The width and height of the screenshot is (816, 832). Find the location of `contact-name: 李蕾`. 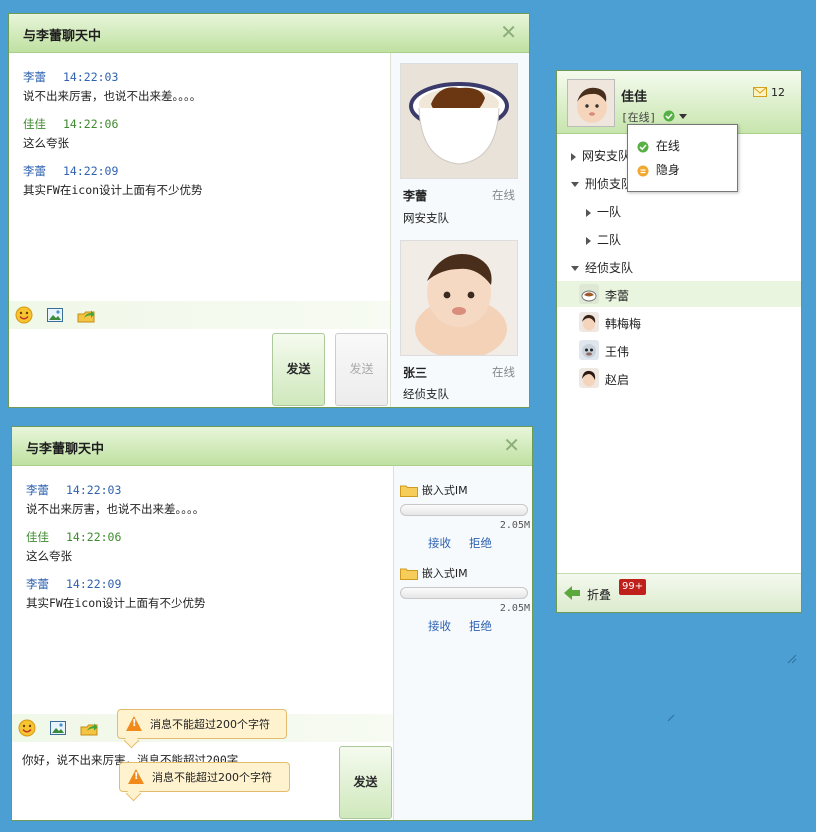

contact-name: 李蕾 is located at coordinates (415, 196).